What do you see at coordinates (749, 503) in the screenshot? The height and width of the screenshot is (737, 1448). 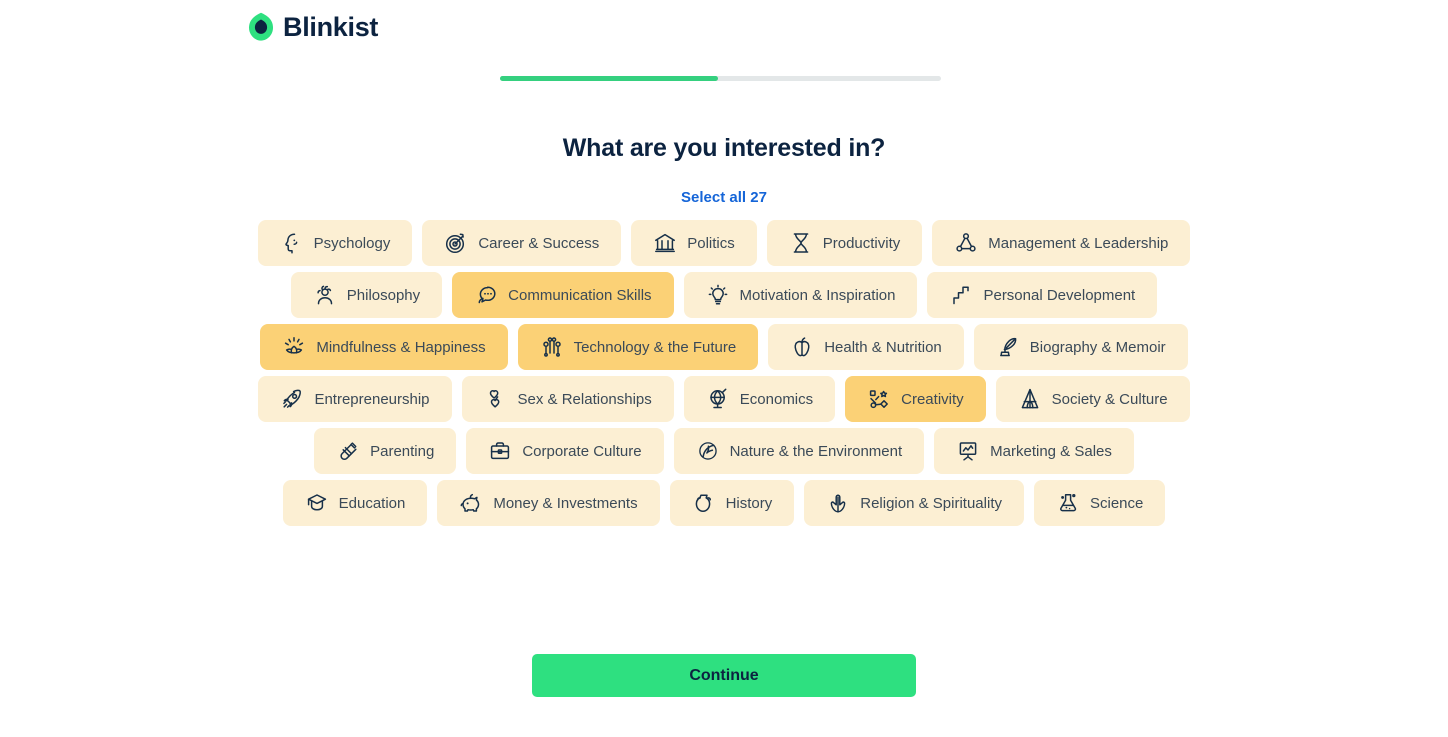 I see `interest-chip-label: History` at bounding box center [749, 503].